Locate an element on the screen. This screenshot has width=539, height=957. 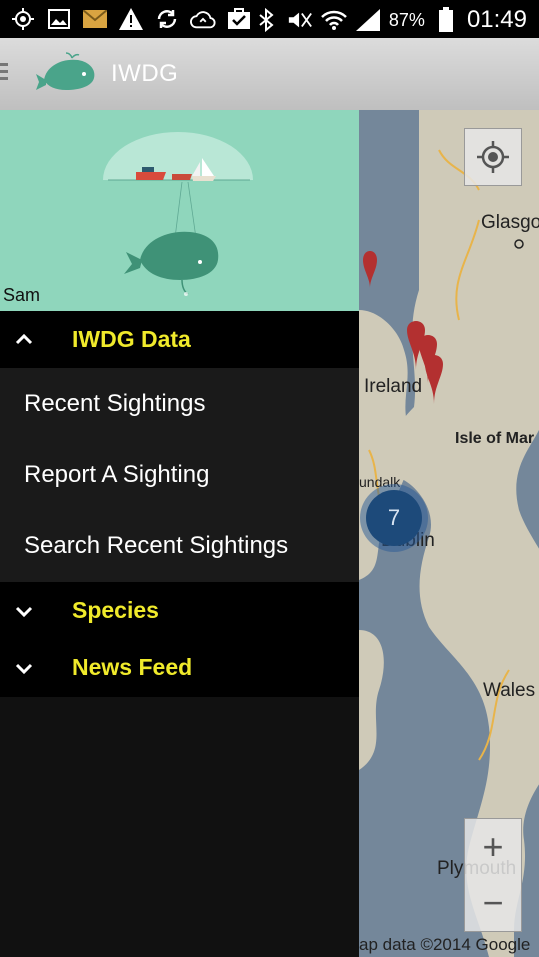
group-species: Species is located at coordinates (179, 610).